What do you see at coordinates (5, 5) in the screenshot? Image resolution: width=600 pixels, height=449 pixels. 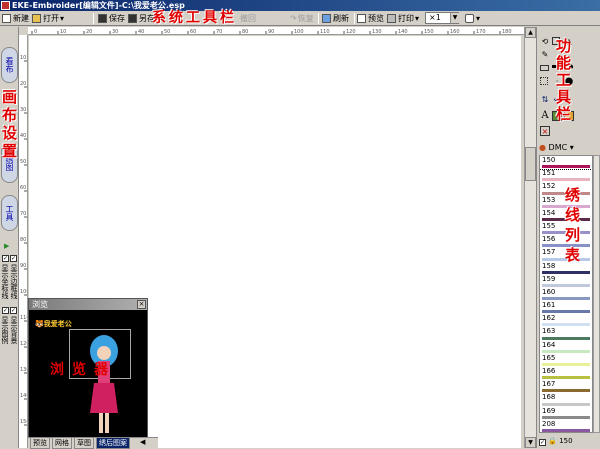 I see `app-icon` at bounding box center [5, 5].